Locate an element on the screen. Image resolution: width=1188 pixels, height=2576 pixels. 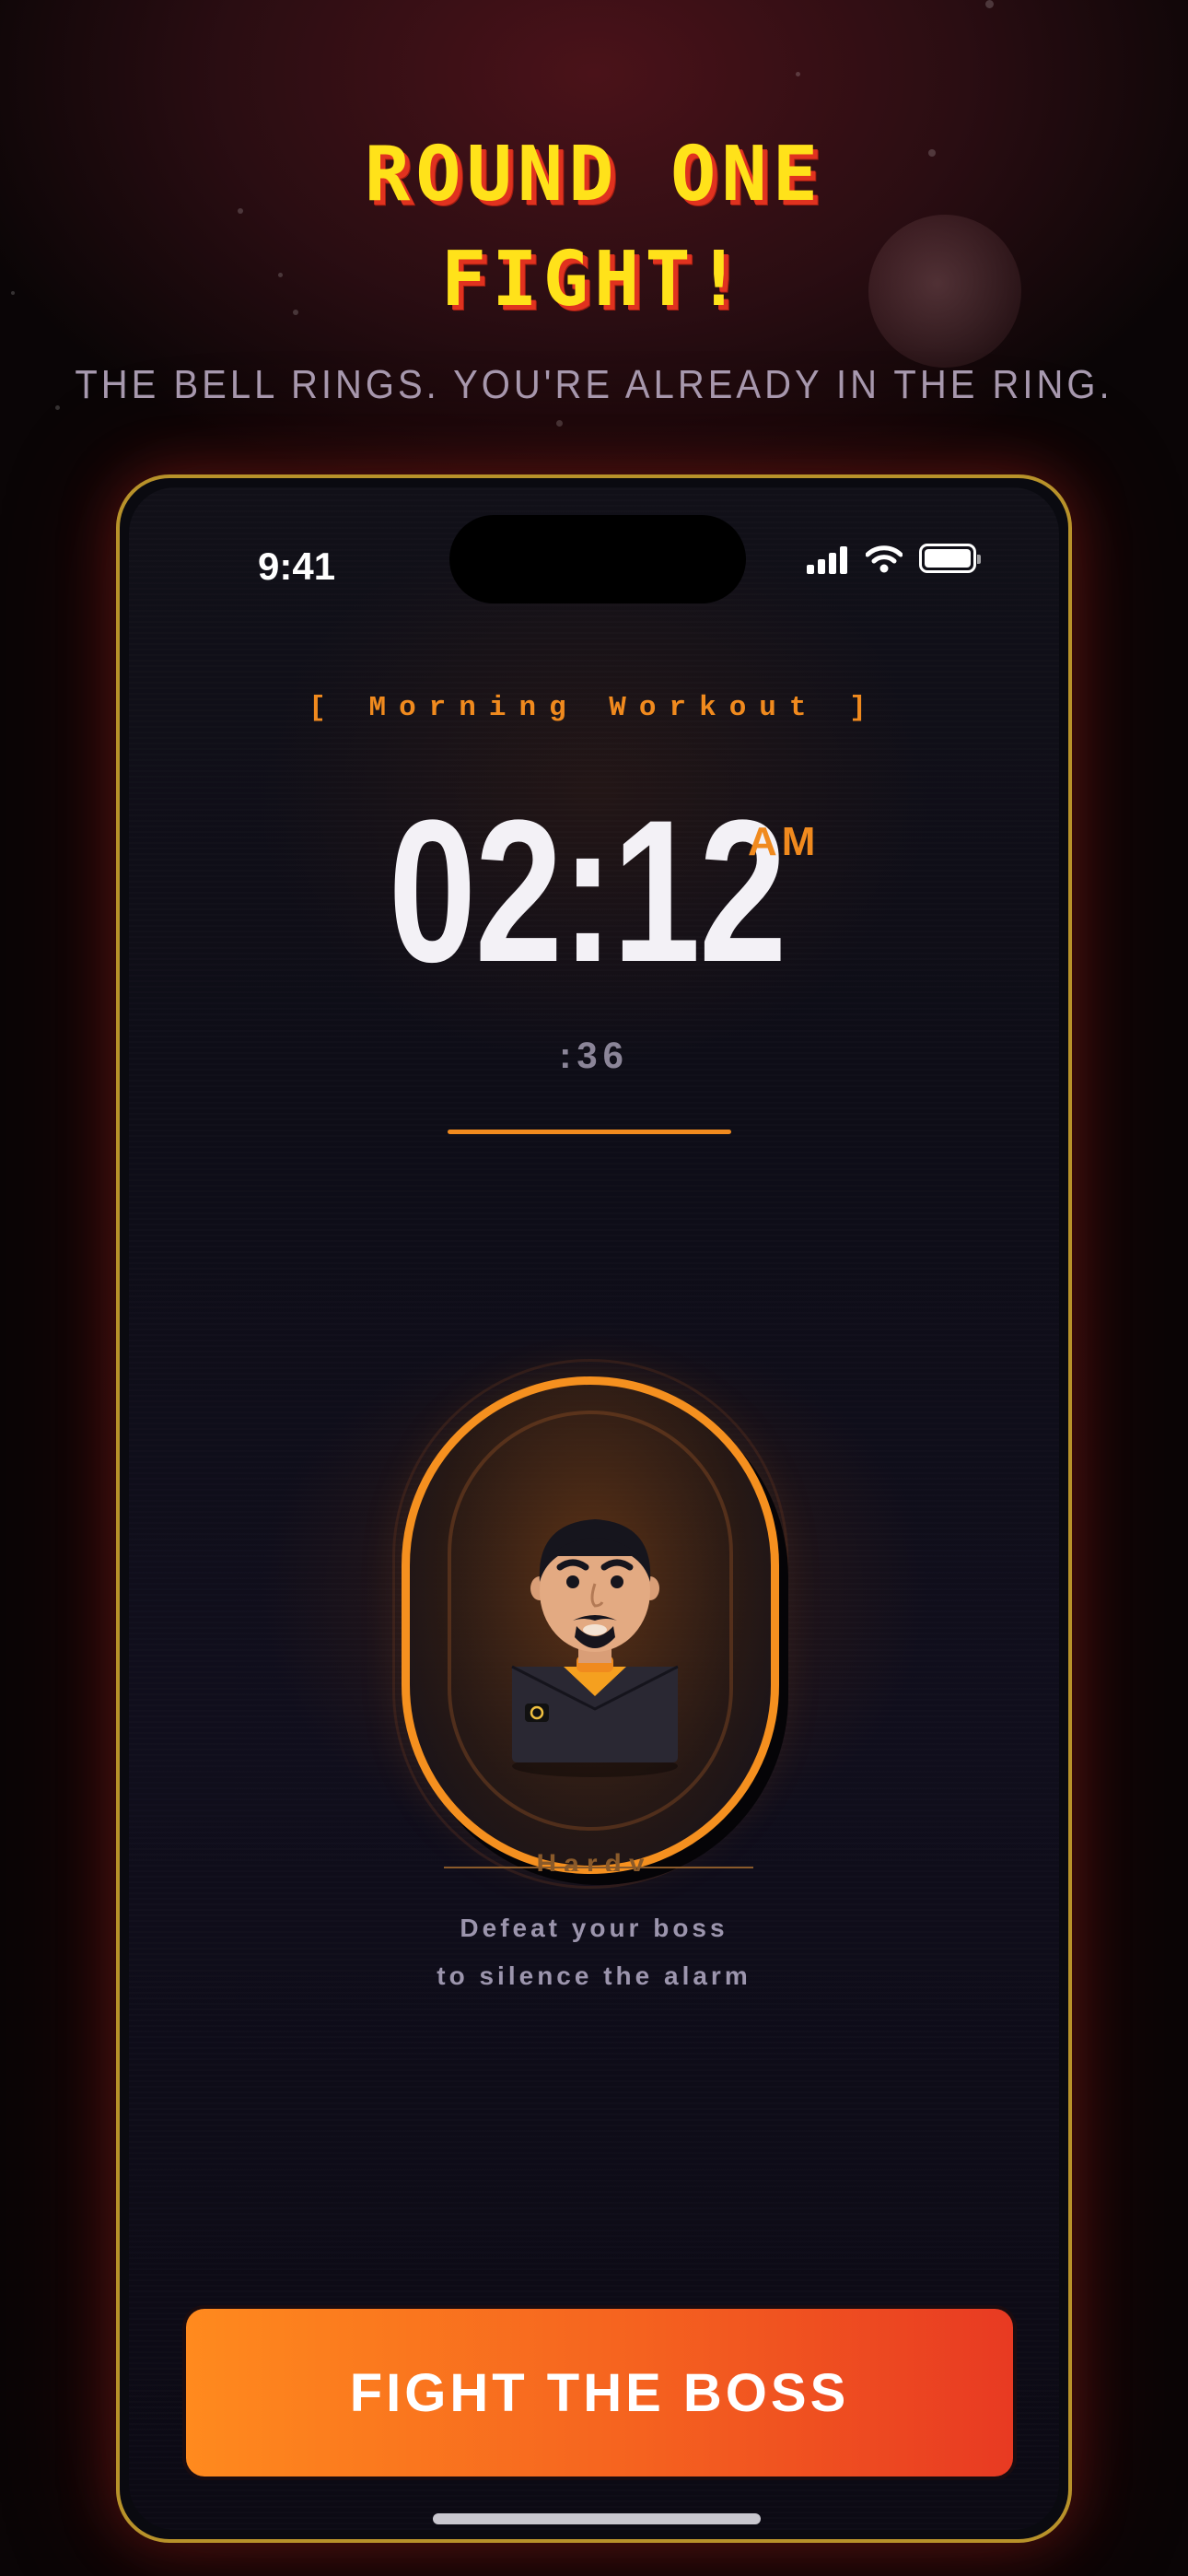
boss-hint-line1: Defeat your boss is located at coordinates (594, 1928).